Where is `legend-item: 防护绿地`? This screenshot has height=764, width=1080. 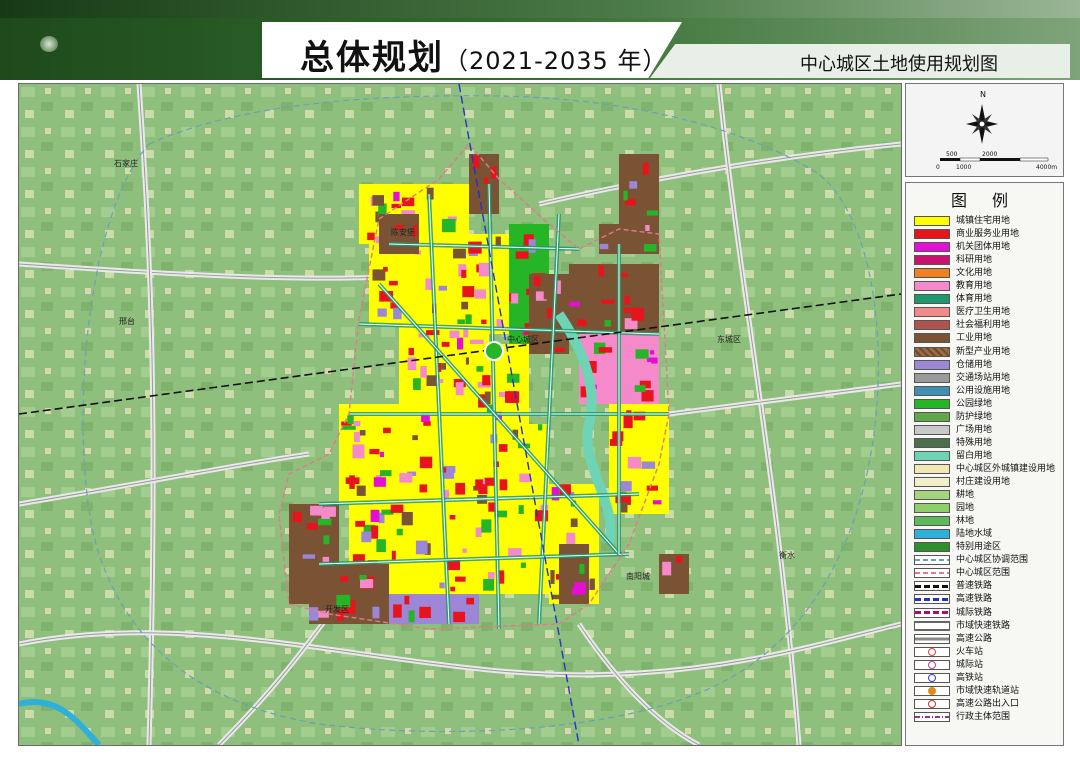
legend-item: 防护绿地 is located at coordinates (988, 417).